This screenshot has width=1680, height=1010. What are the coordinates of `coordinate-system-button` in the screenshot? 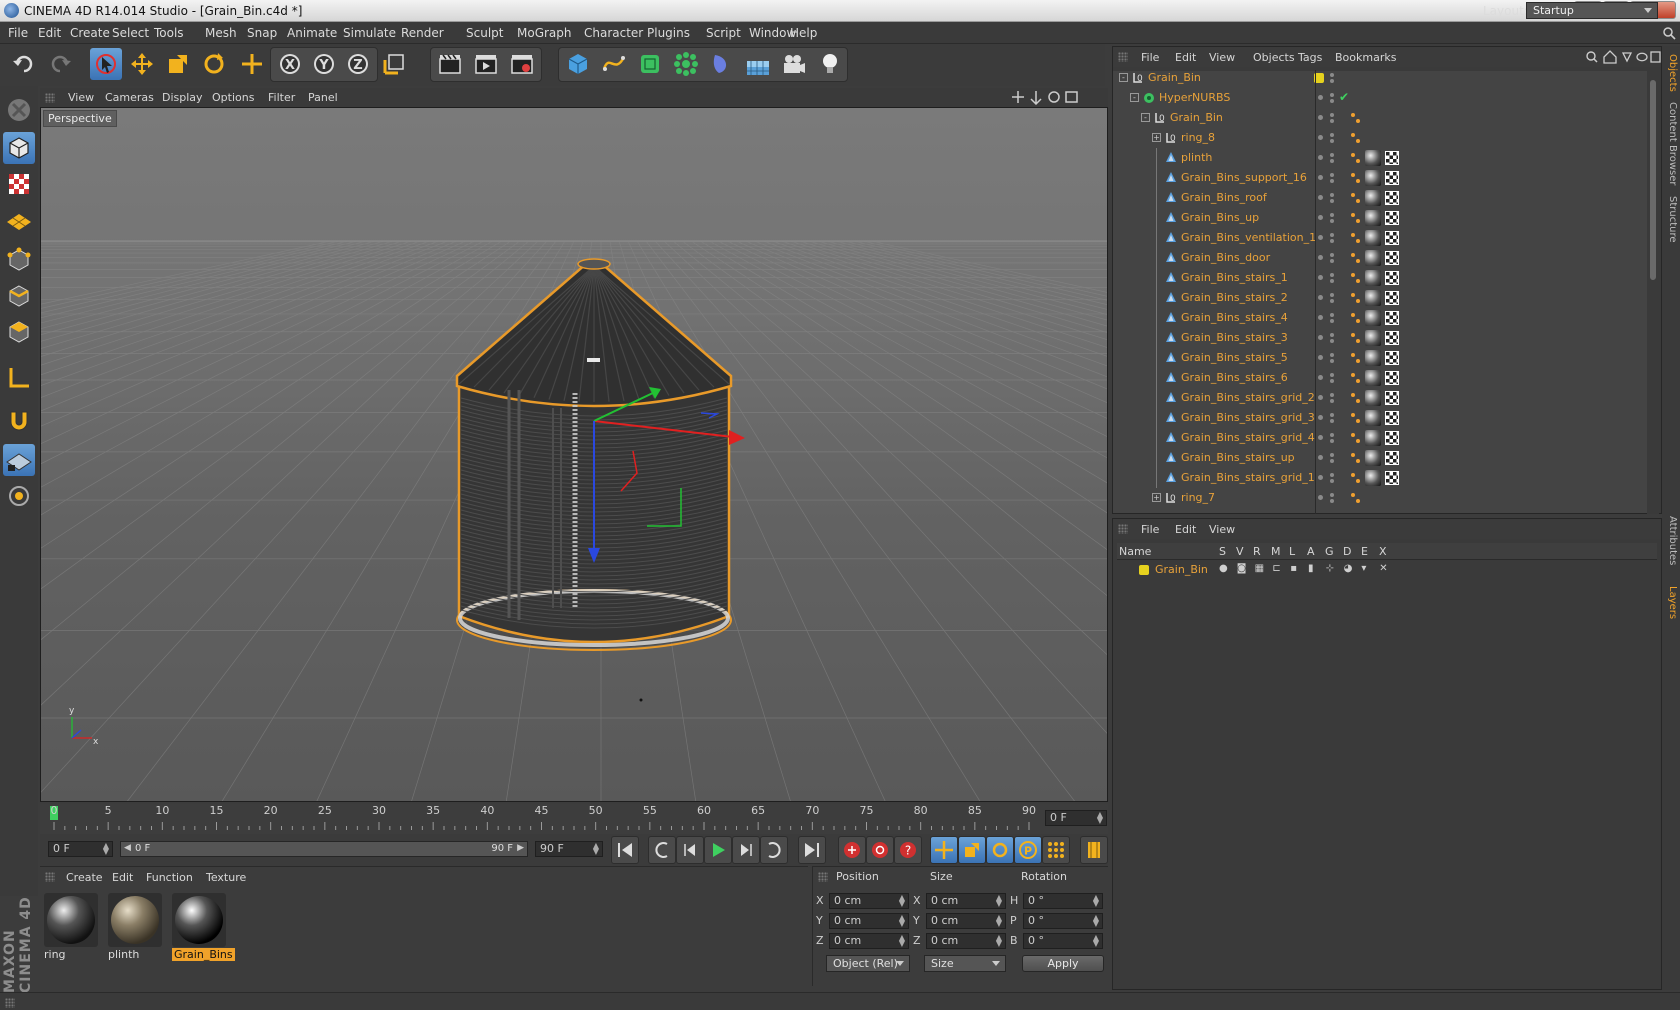 It's located at (394, 64).